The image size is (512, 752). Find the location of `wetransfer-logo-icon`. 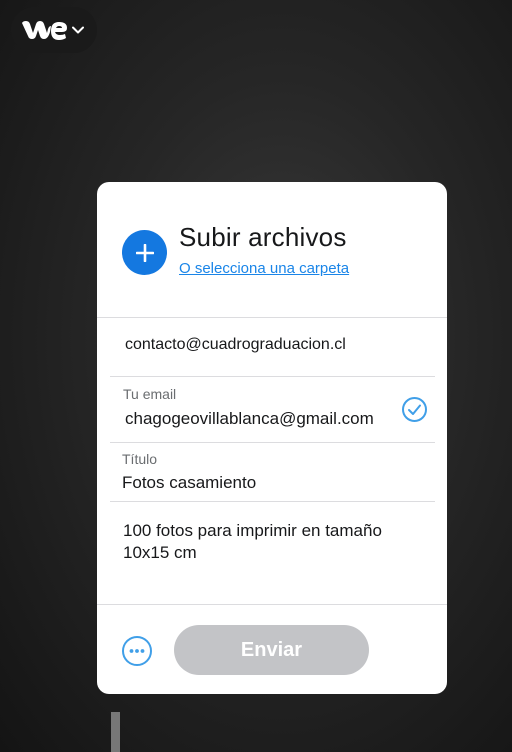

wetransfer-logo-icon is located at coordinates (44, 30).